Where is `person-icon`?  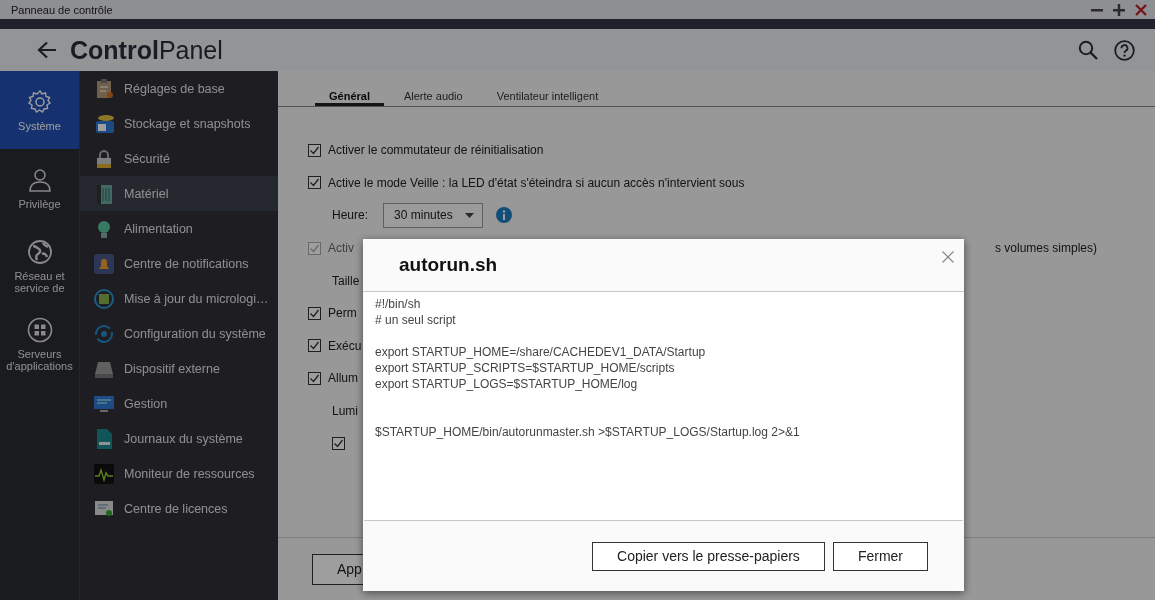 person-icon is located at coordinates (39, 179).